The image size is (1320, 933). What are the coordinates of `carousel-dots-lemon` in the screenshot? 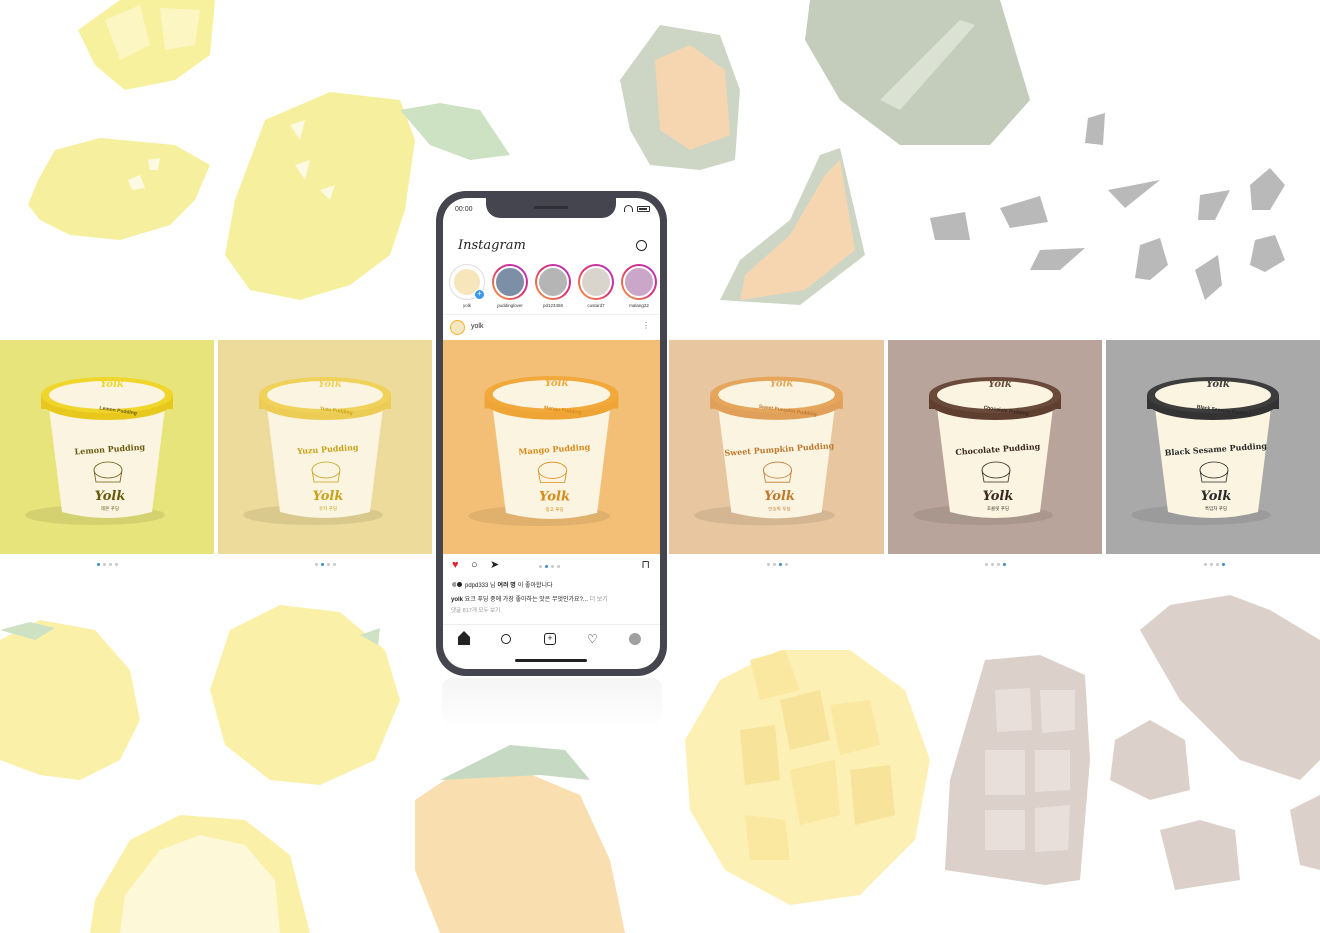 It's located at (107, 564).